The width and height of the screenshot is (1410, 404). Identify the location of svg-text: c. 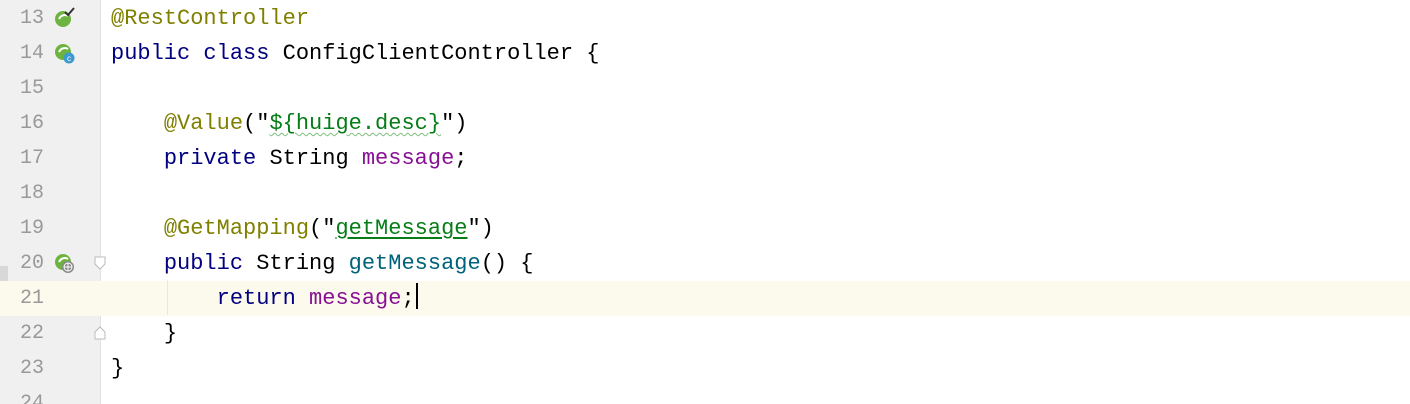
(69, 58).